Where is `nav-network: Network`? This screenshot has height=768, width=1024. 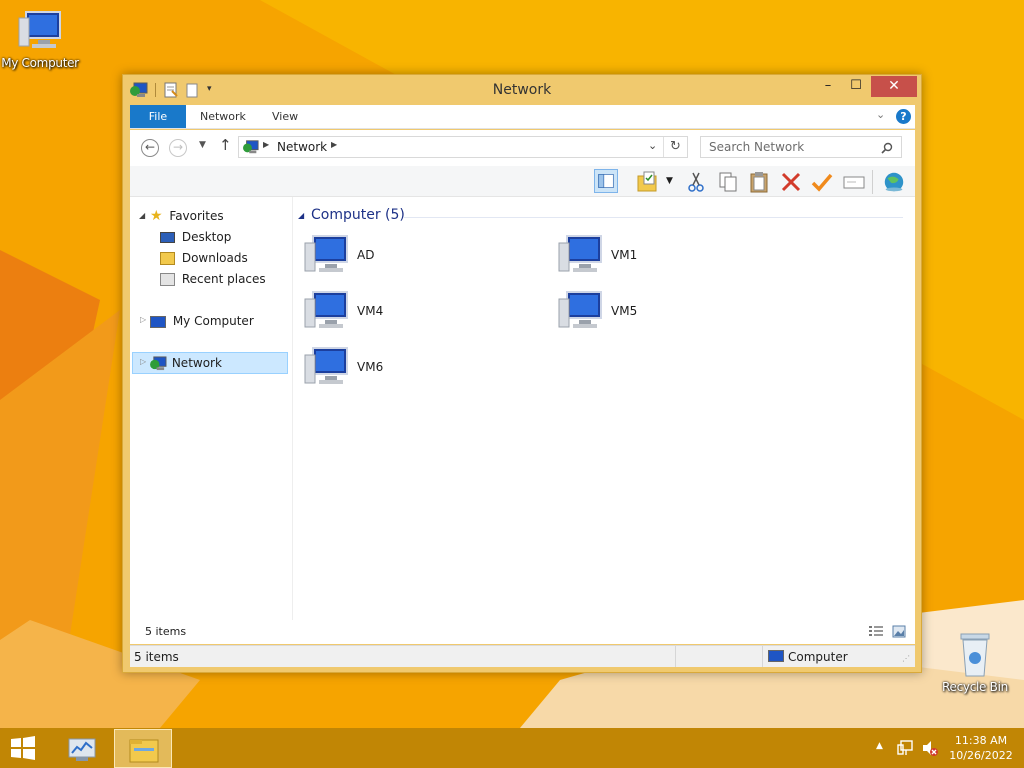
nav-network: Network is located at coordinates (186, 363).